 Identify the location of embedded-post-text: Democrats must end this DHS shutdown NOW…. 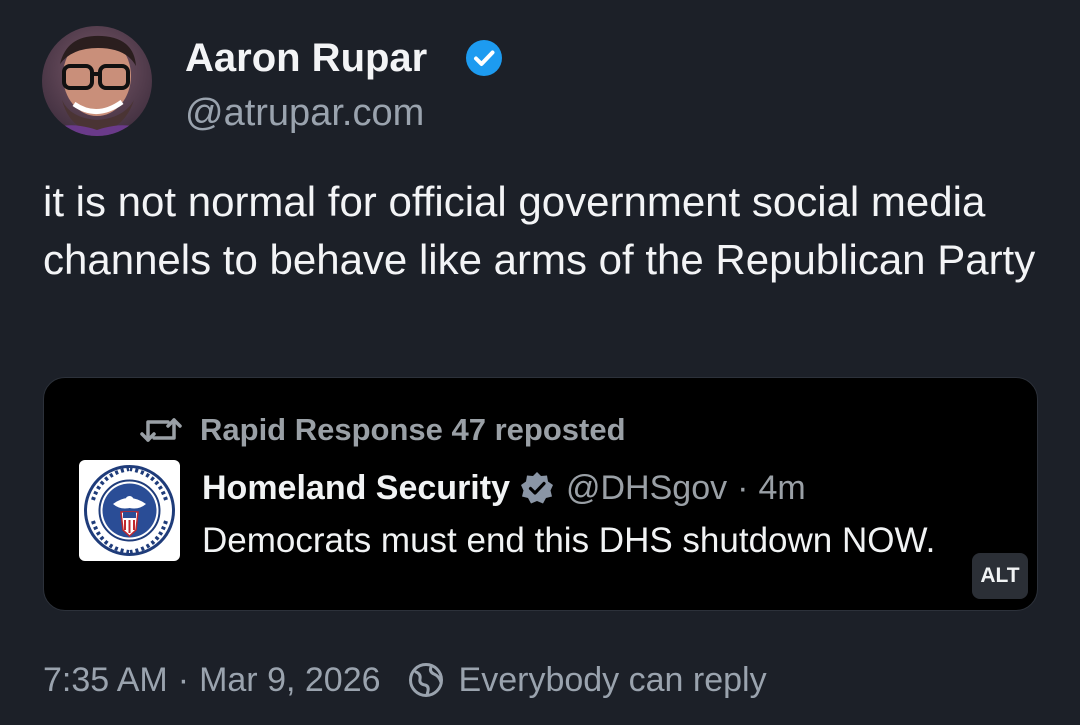
(569, 540).